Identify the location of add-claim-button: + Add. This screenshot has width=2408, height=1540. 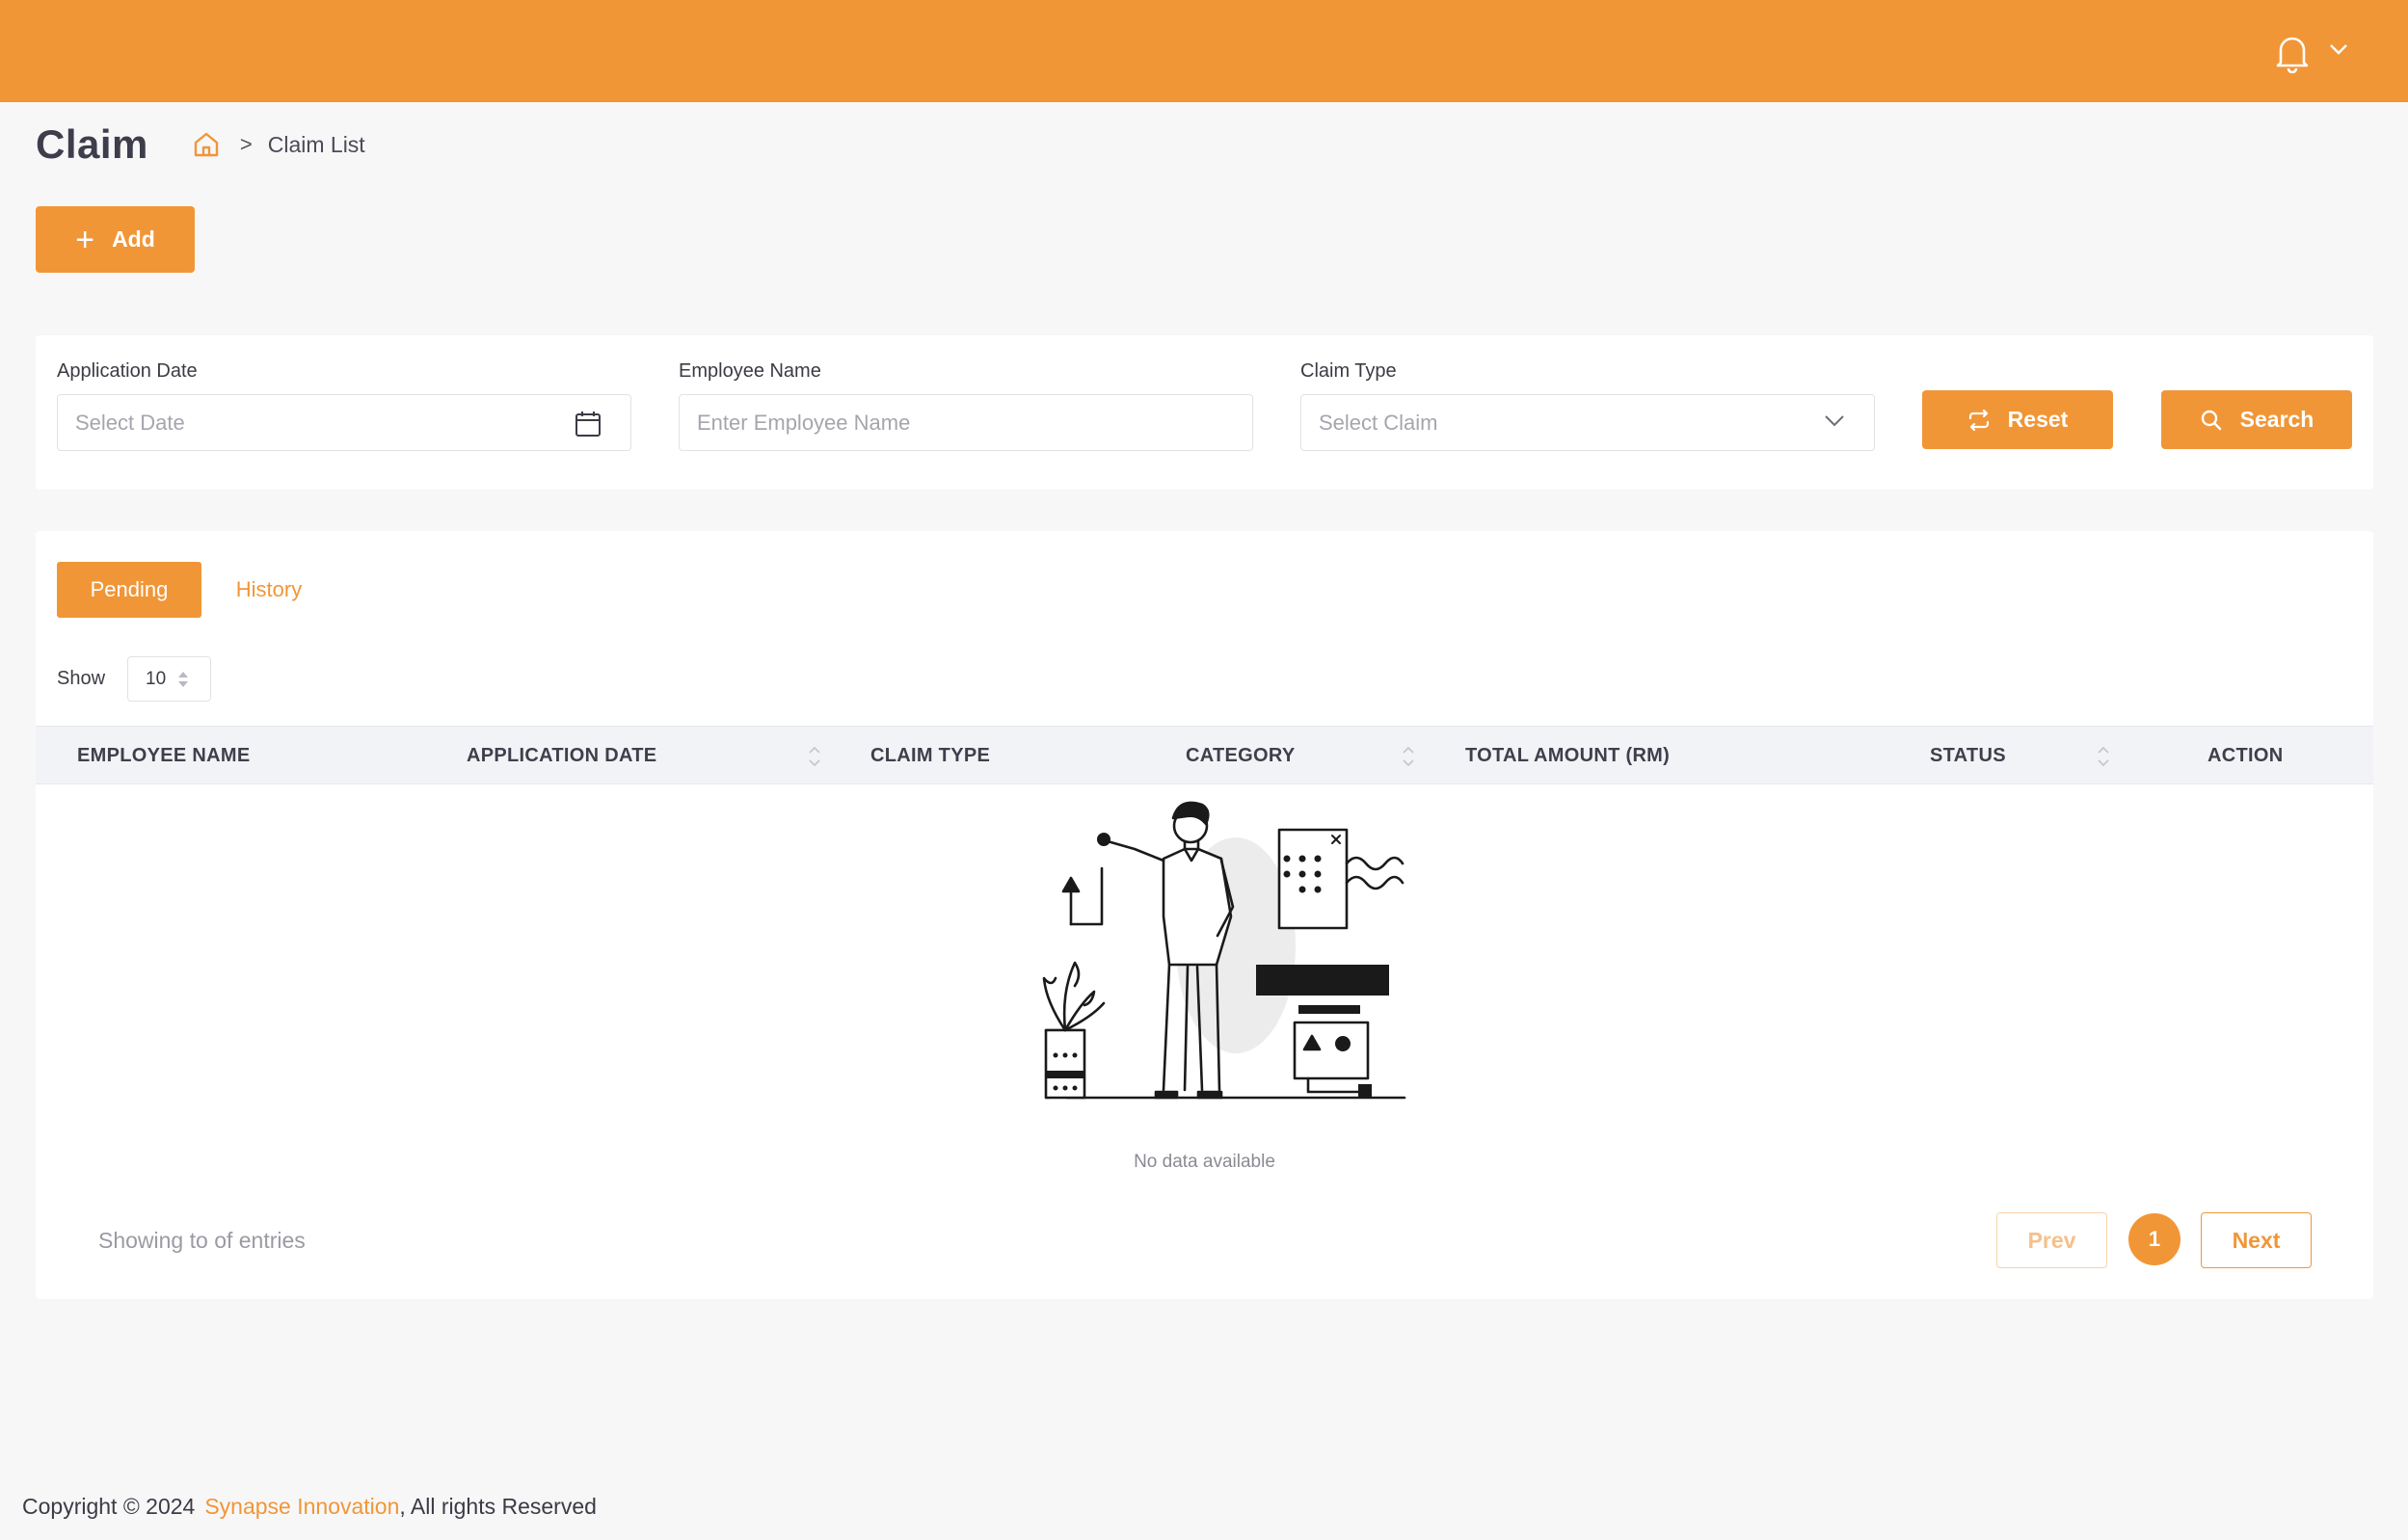
(115, 239).